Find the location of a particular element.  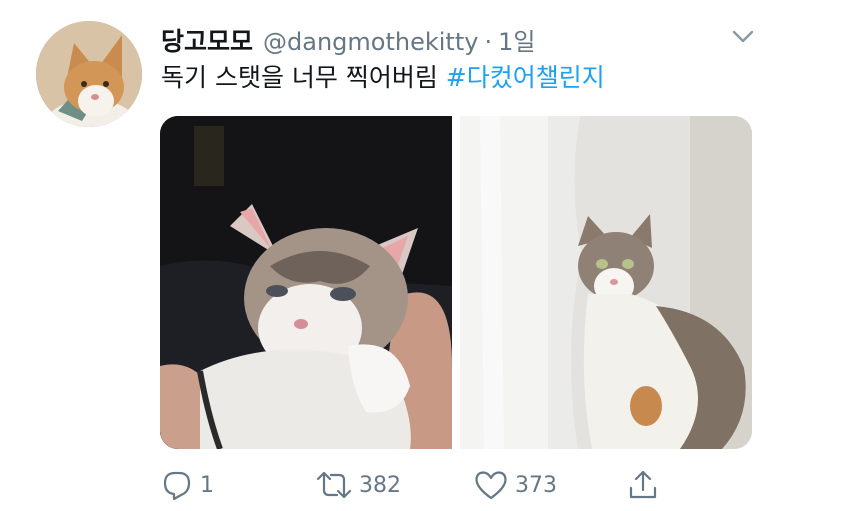

share-button is located at coordinates (643, 485).